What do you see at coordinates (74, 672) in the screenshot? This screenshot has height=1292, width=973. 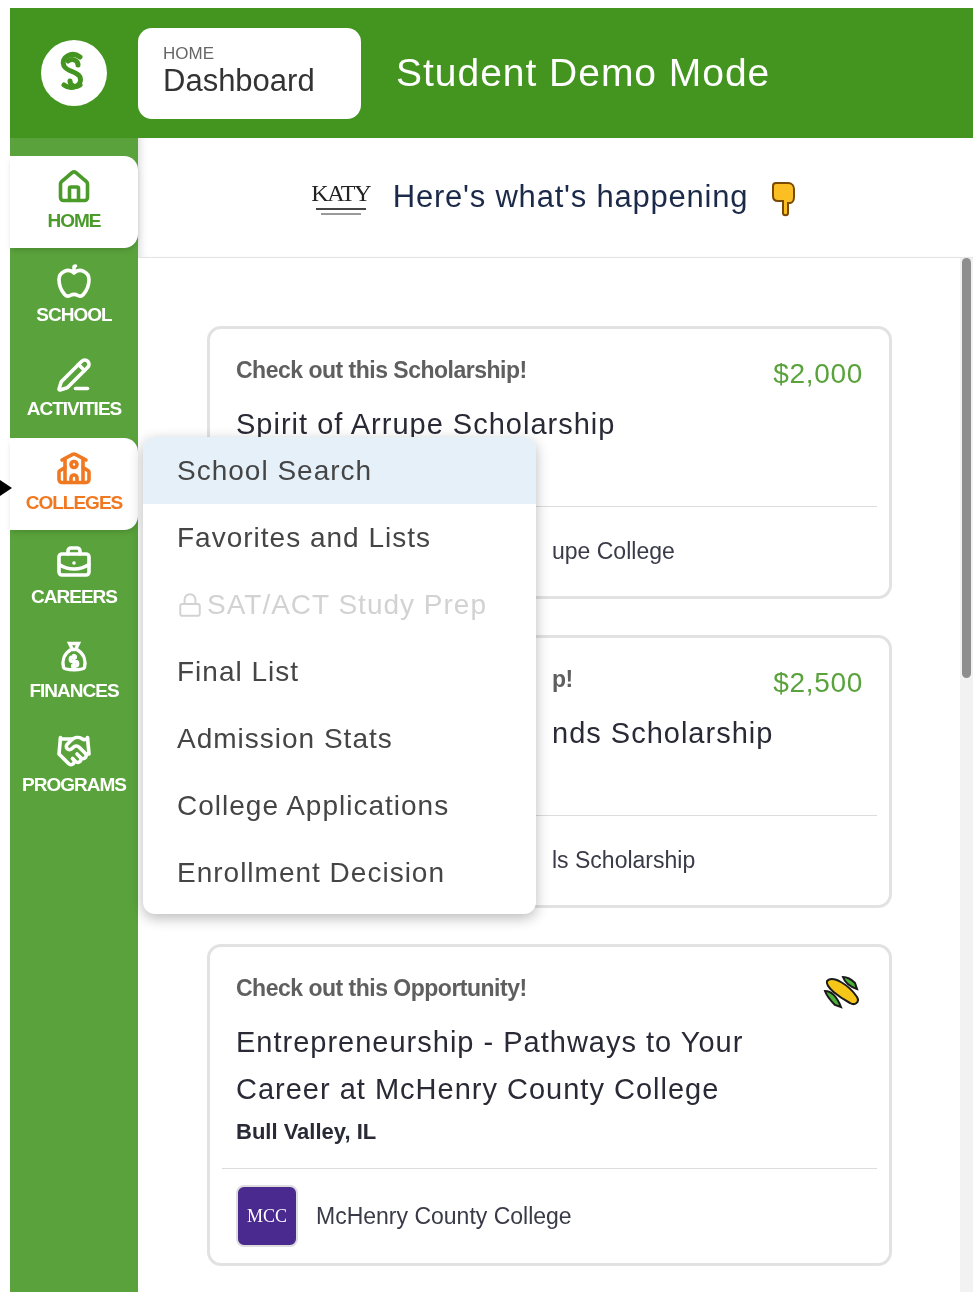 I see `nav-item: FINANCES` at bounding box center [74, 672].